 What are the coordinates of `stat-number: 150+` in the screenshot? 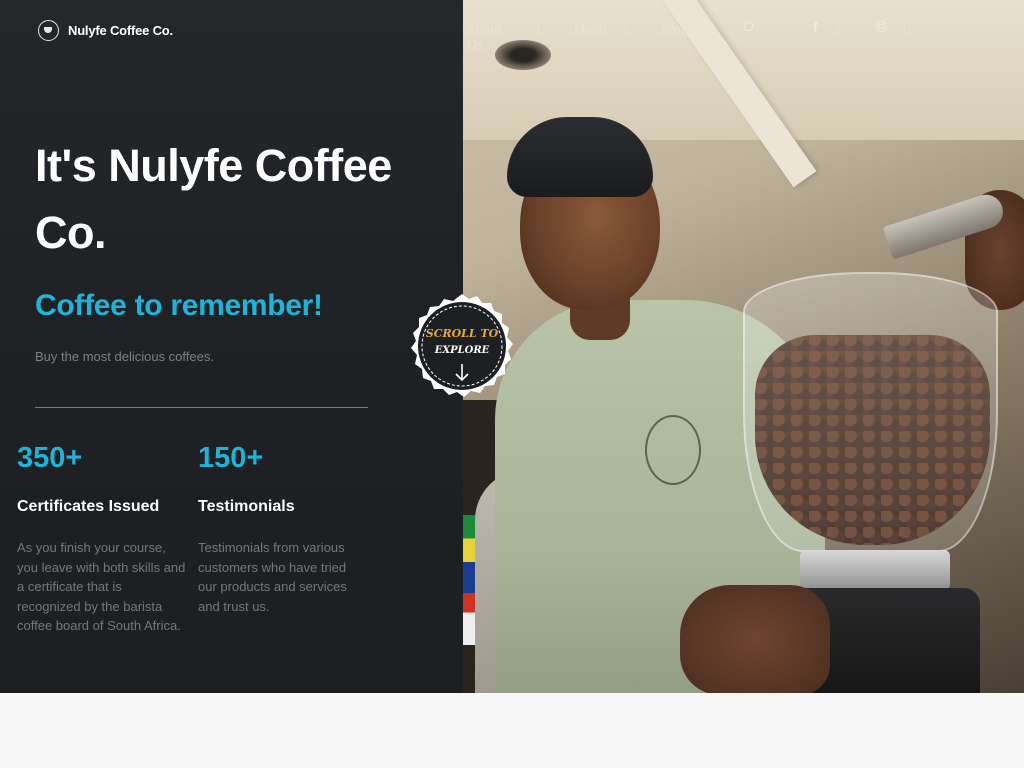 It's located at (231, 458).